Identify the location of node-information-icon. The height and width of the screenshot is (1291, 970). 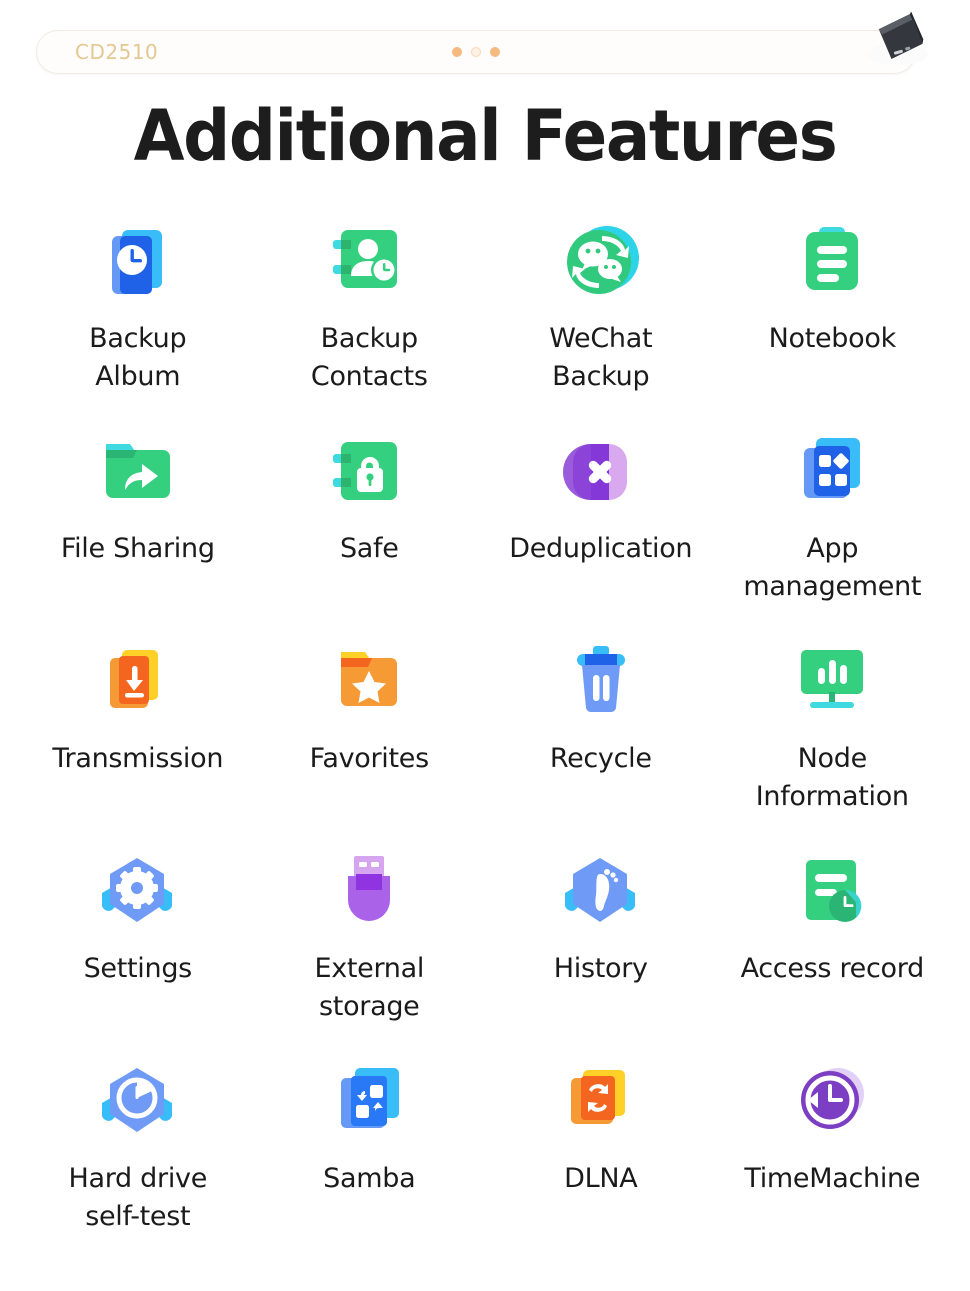
(832, 684).